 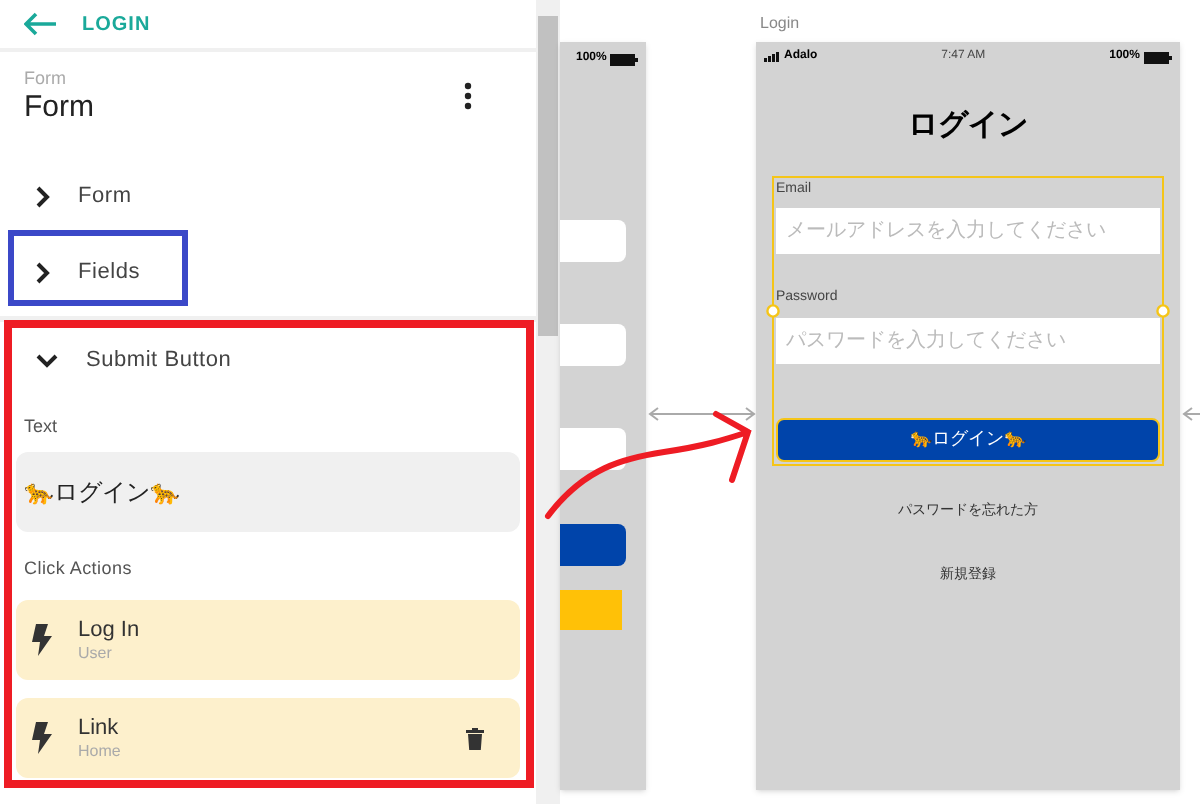 I want to click on component-name: Form, so click(x=59, y=107).